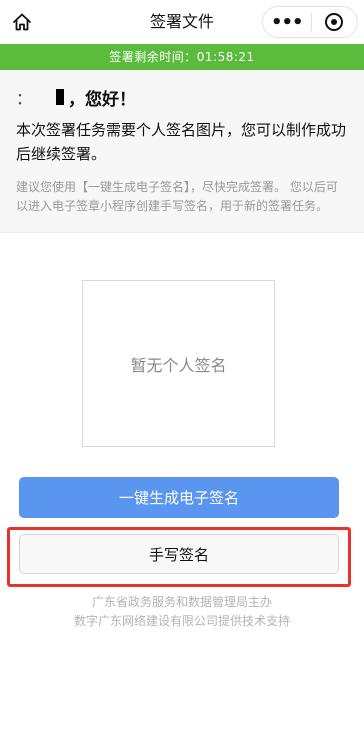 The image size is (364, 738). What do you see at coordinates (181, 621) in the screenshot?
I see `footer-support-text: 数字广东网络建设有限公司提供技术支持` at bounding box center [181, 621].